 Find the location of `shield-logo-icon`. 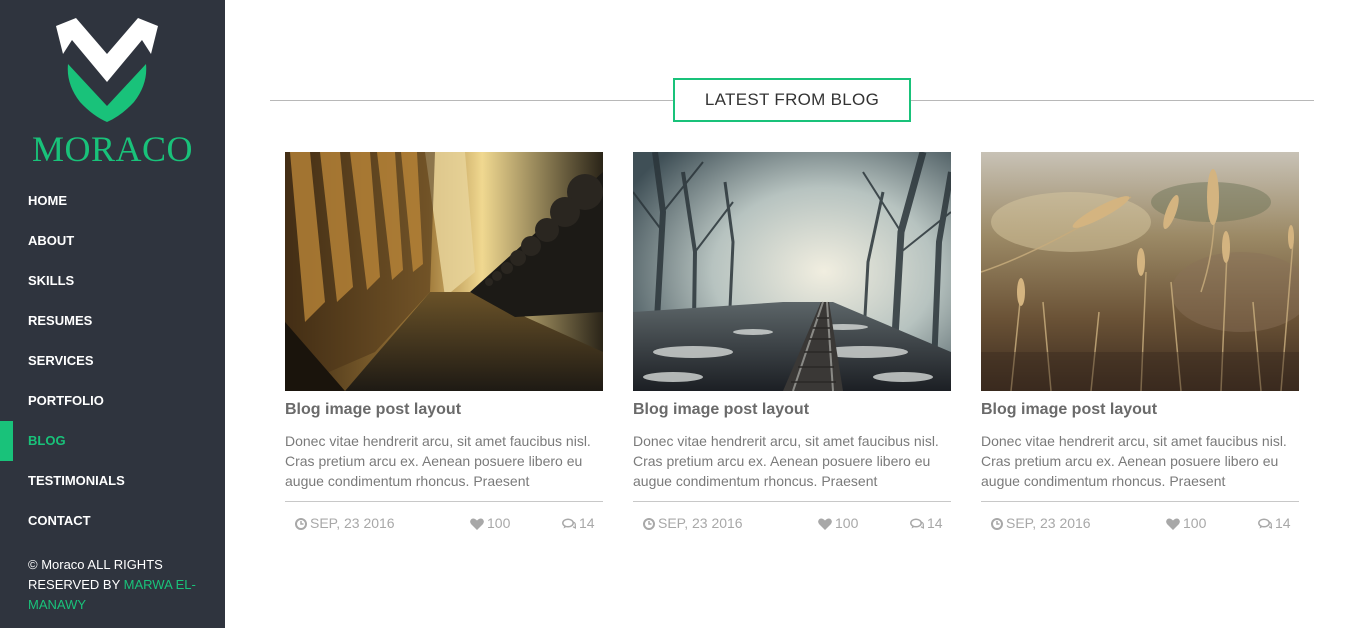

shield-logo-icon is located at coordinates (107, 70).